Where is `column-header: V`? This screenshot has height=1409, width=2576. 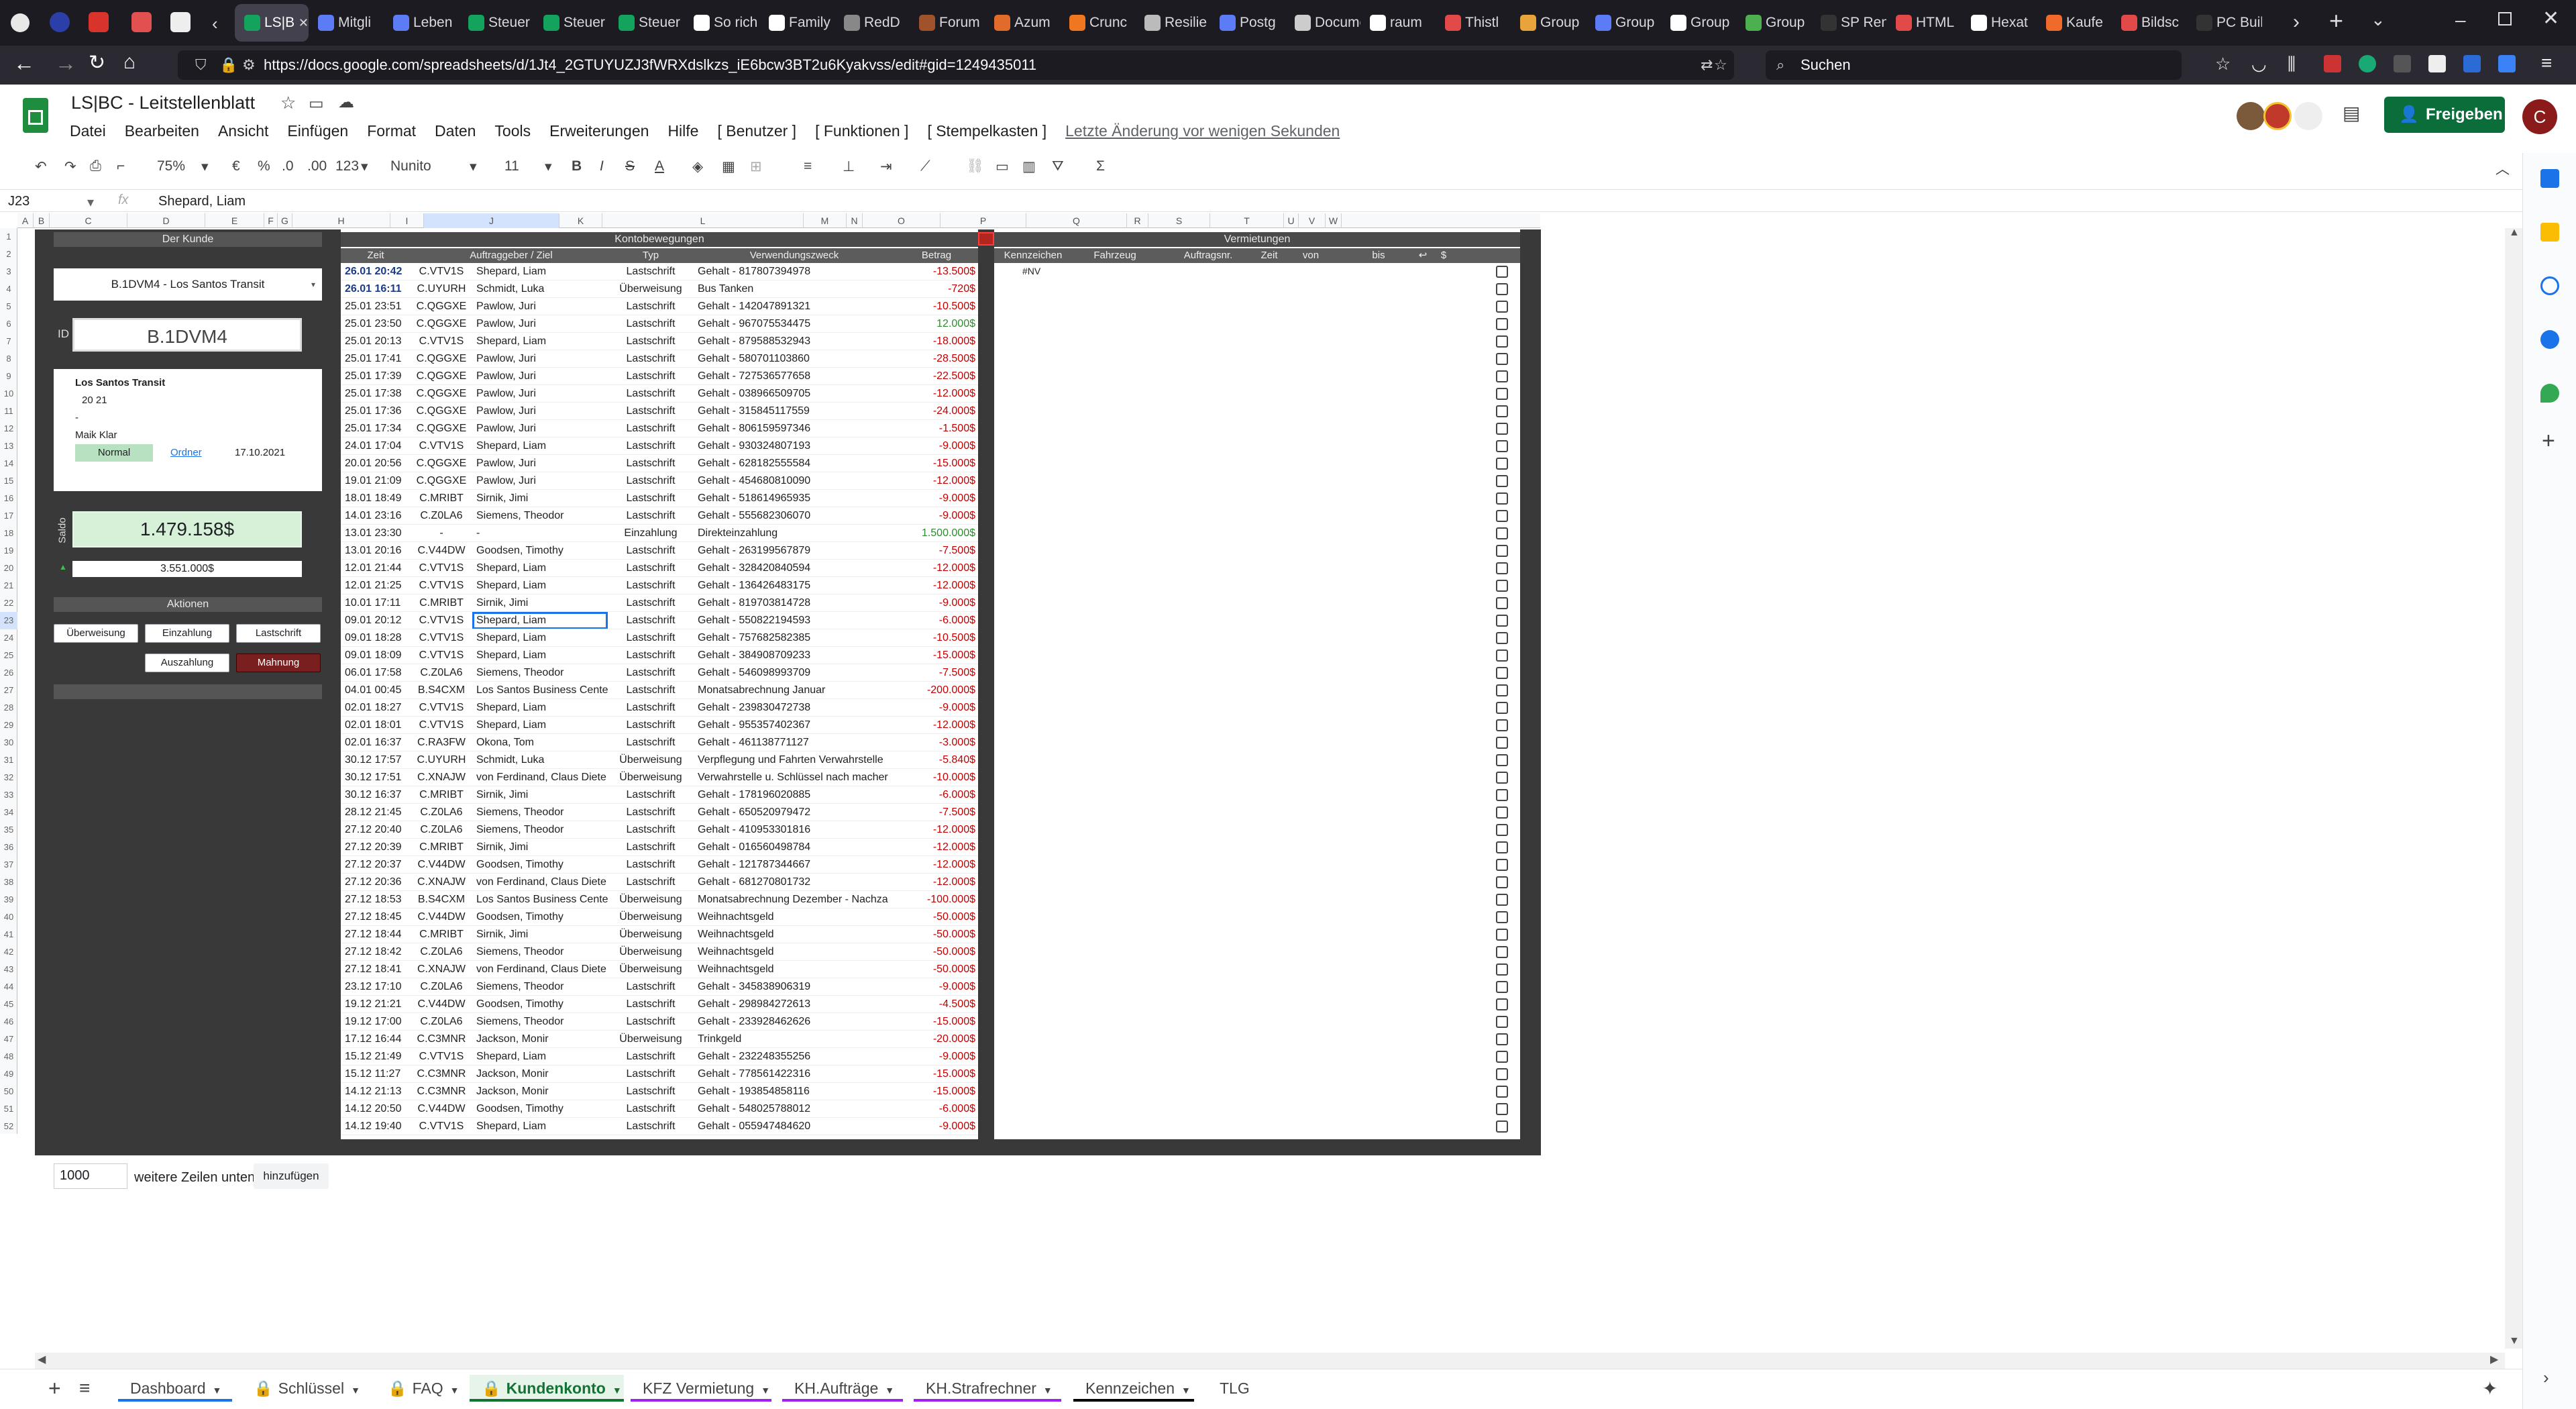
column-header: V is located at coordinates (1312, 220).